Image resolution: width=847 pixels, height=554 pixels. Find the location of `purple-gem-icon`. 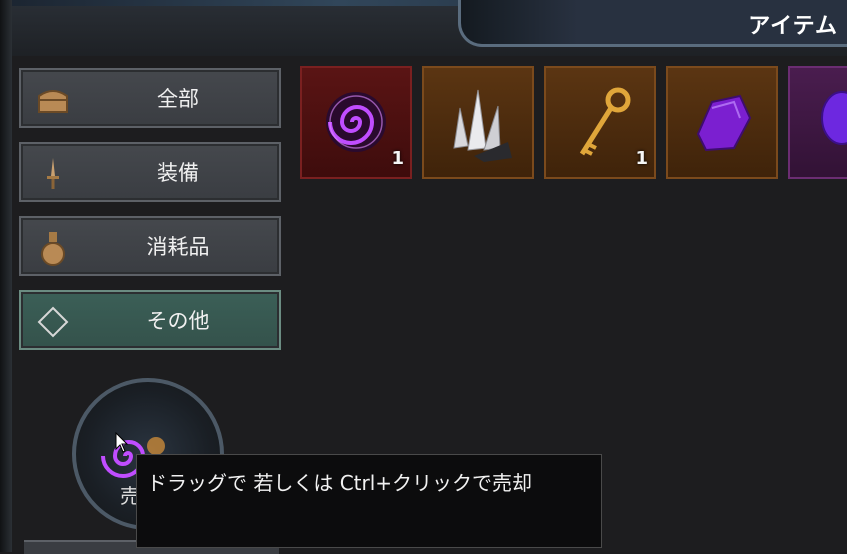

purple-gem-icon is located at coordinates (724, 123).